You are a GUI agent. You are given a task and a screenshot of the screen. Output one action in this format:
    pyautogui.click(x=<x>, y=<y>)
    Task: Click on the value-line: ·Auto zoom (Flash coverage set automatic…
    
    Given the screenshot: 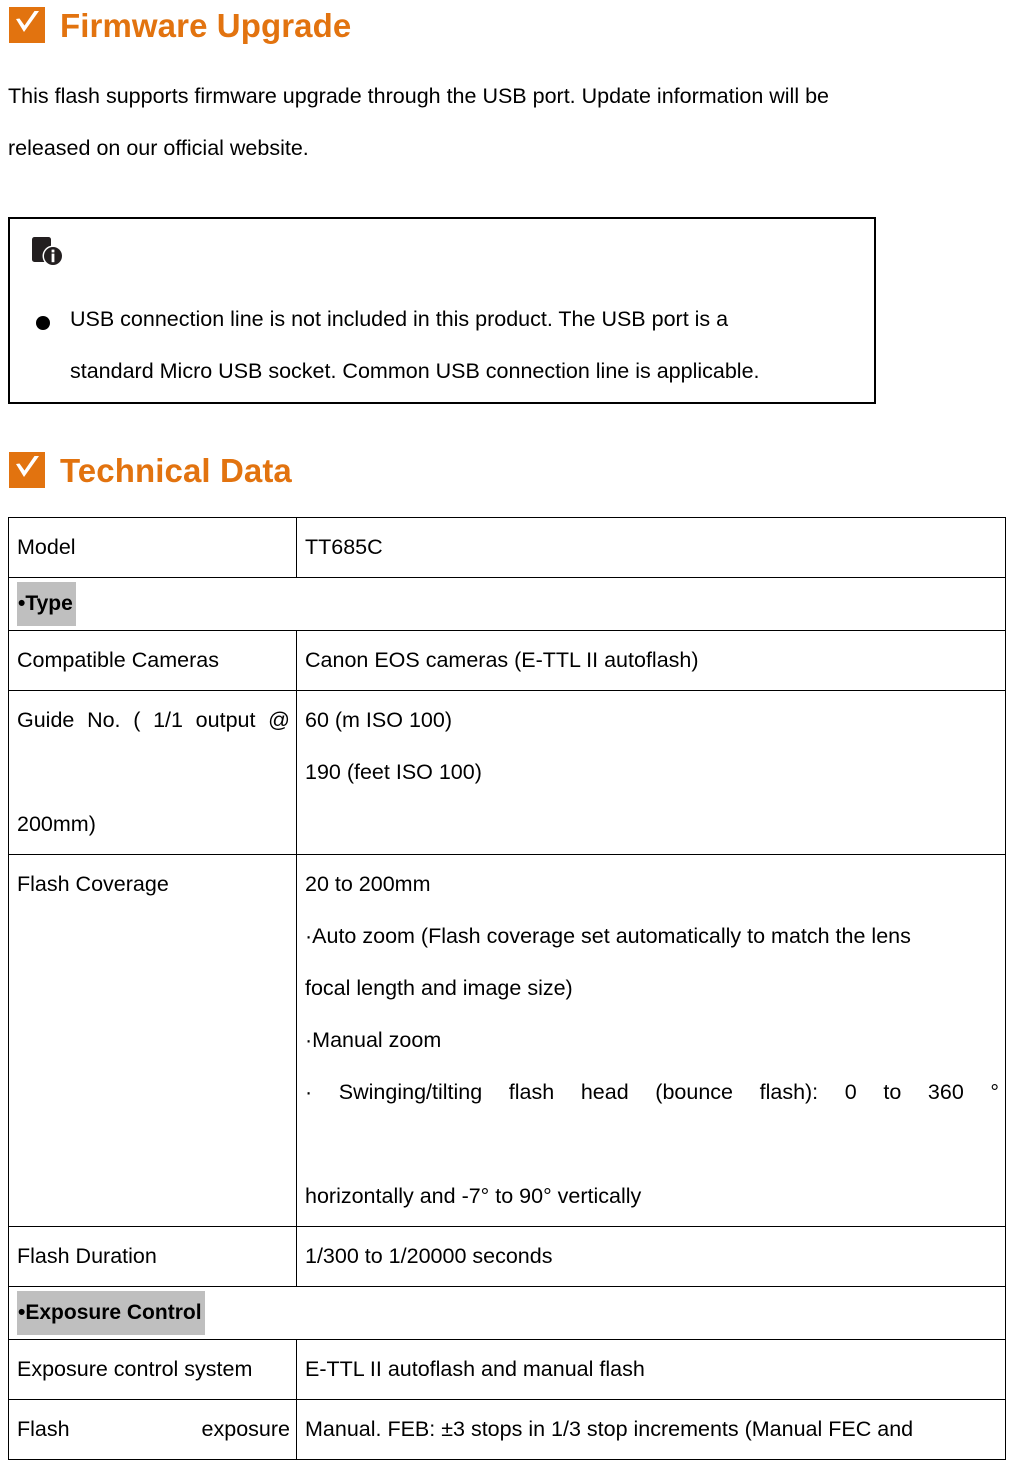 What is the action you would take?
    pyautogui.click(x=608, y=936)
    